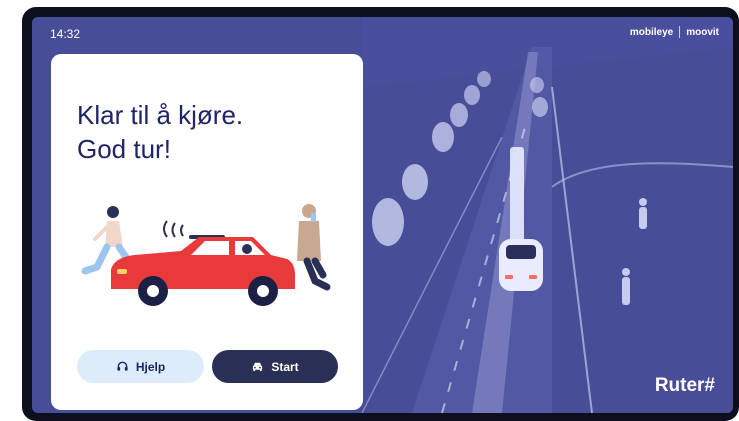  Describe the element at coordinates (309, 241) in the screenshot. I see `person-coat` at that location.